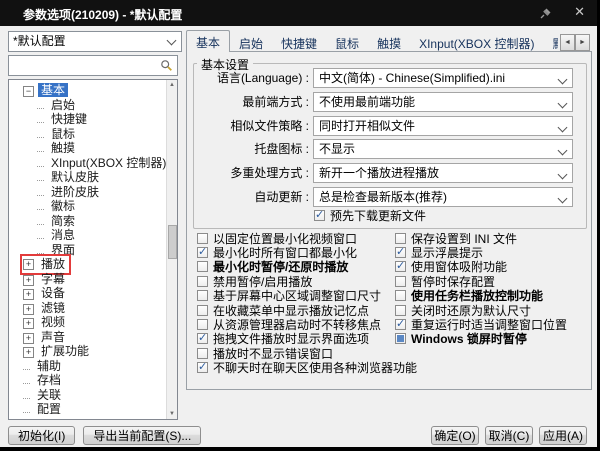  What do you see at coordinates (94, 337) in the screenshot?
I see `tree-item: + 声音` at bounding box center [94, 337].